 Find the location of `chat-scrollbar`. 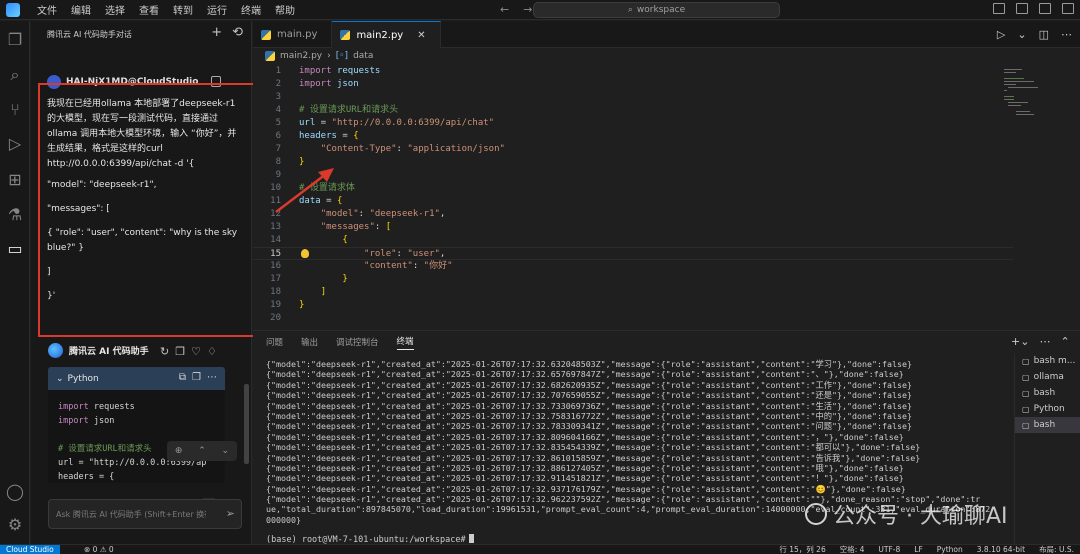

chat-scrollbar is located at coordinates (246, 424).